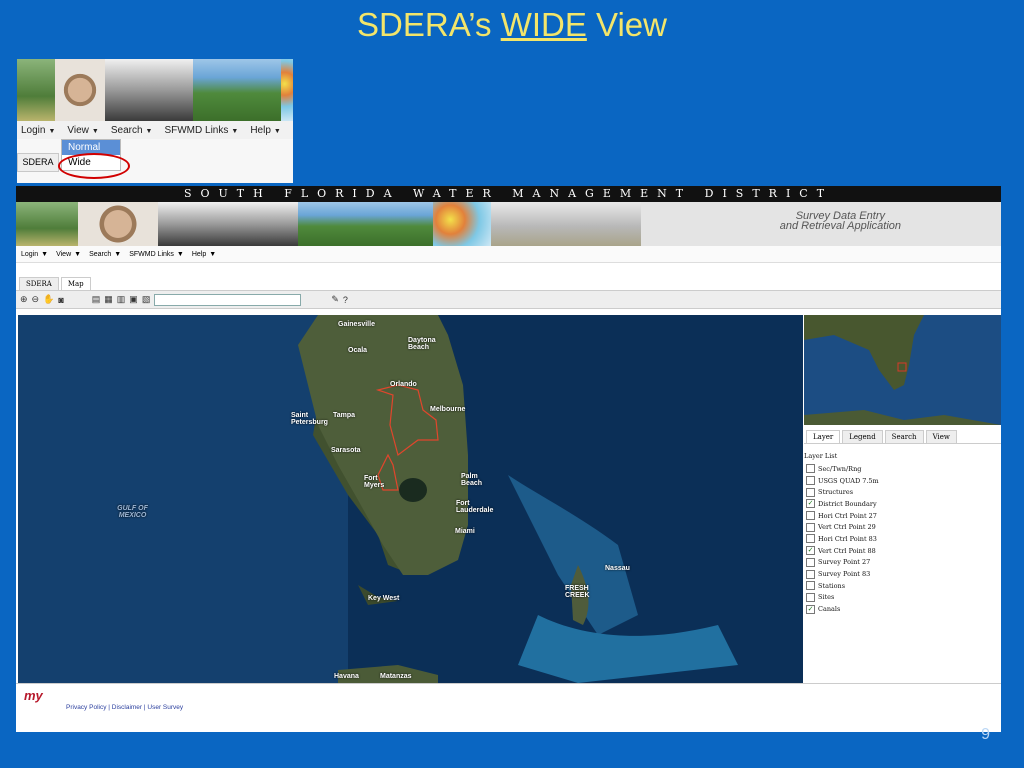  I want to click on layer-item: Vert Ctrl Point 29, so click(902, 527).